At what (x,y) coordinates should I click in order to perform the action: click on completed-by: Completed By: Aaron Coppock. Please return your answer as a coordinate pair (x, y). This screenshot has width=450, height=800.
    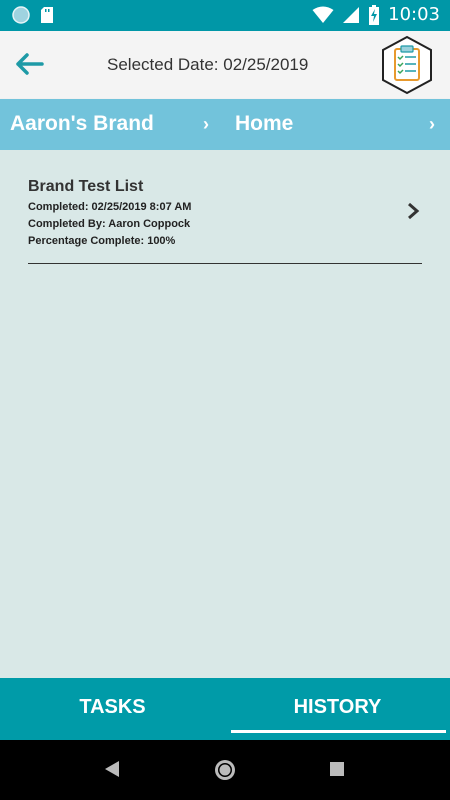
    Looking at the image, I should click on (109, 224).